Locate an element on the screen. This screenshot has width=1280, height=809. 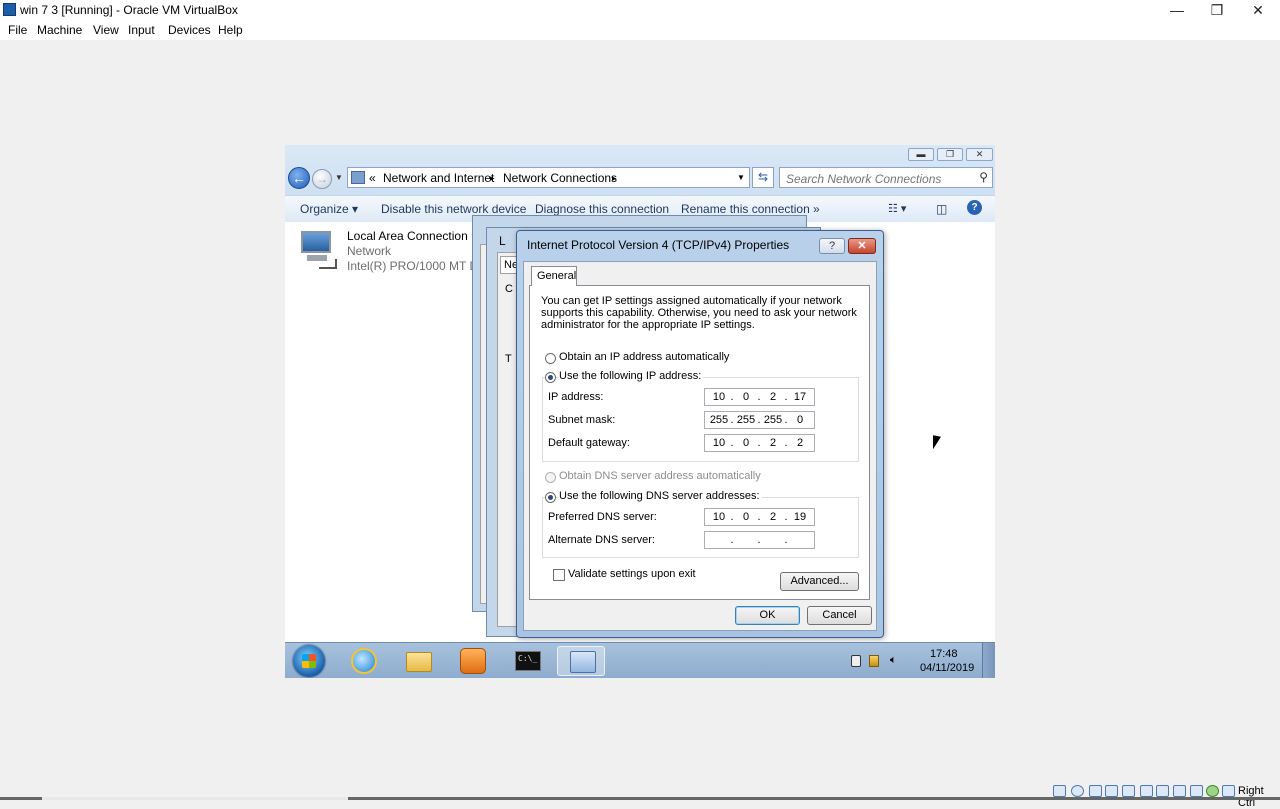
obtain-ip-auto-label: Obtain an IP address automatically is located at coordinates (645, 357).